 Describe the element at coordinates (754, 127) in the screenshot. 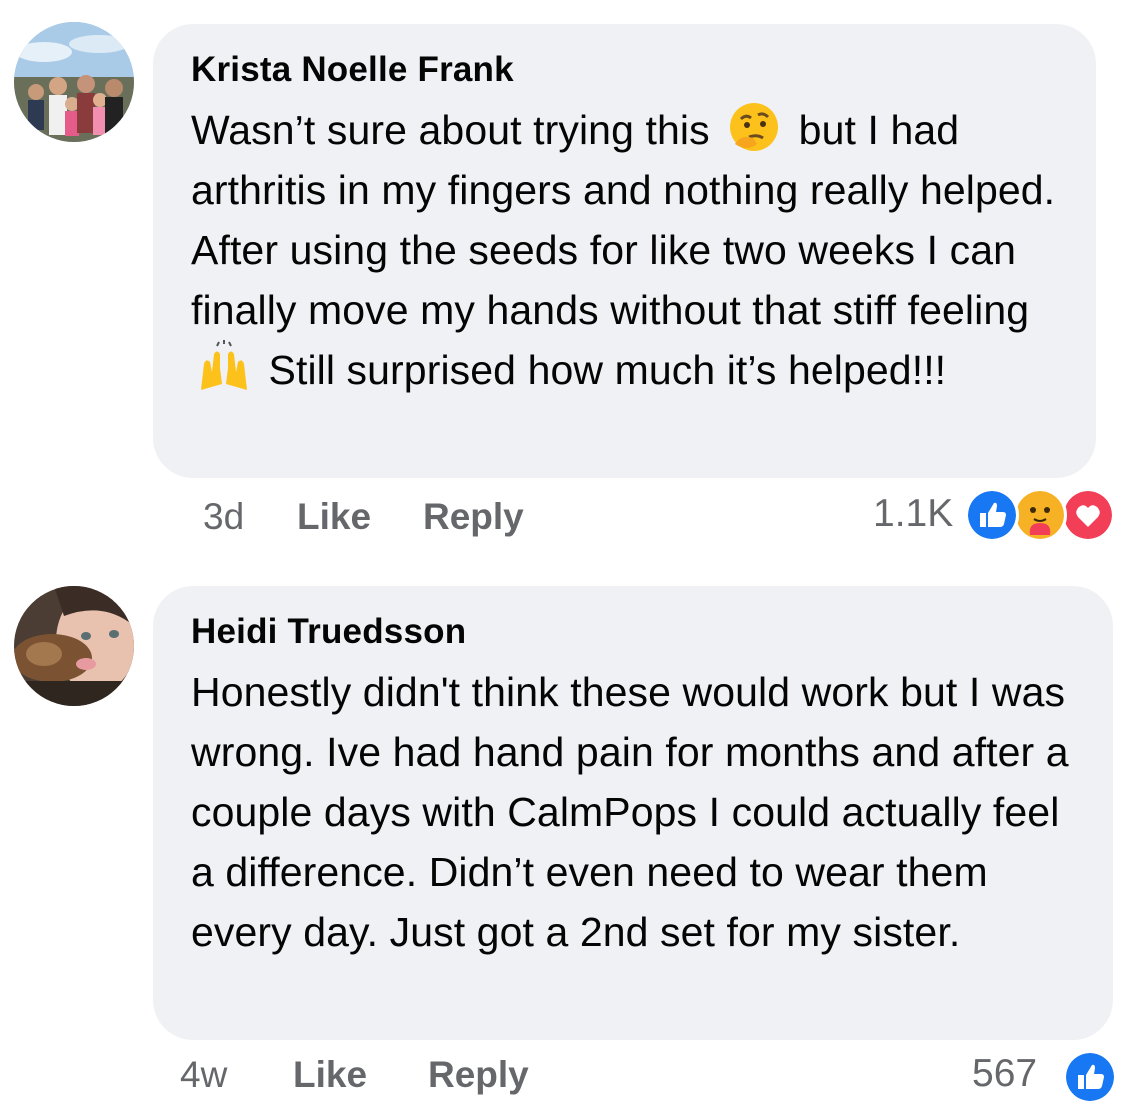

I see `thinking-face-emoji` at that location.